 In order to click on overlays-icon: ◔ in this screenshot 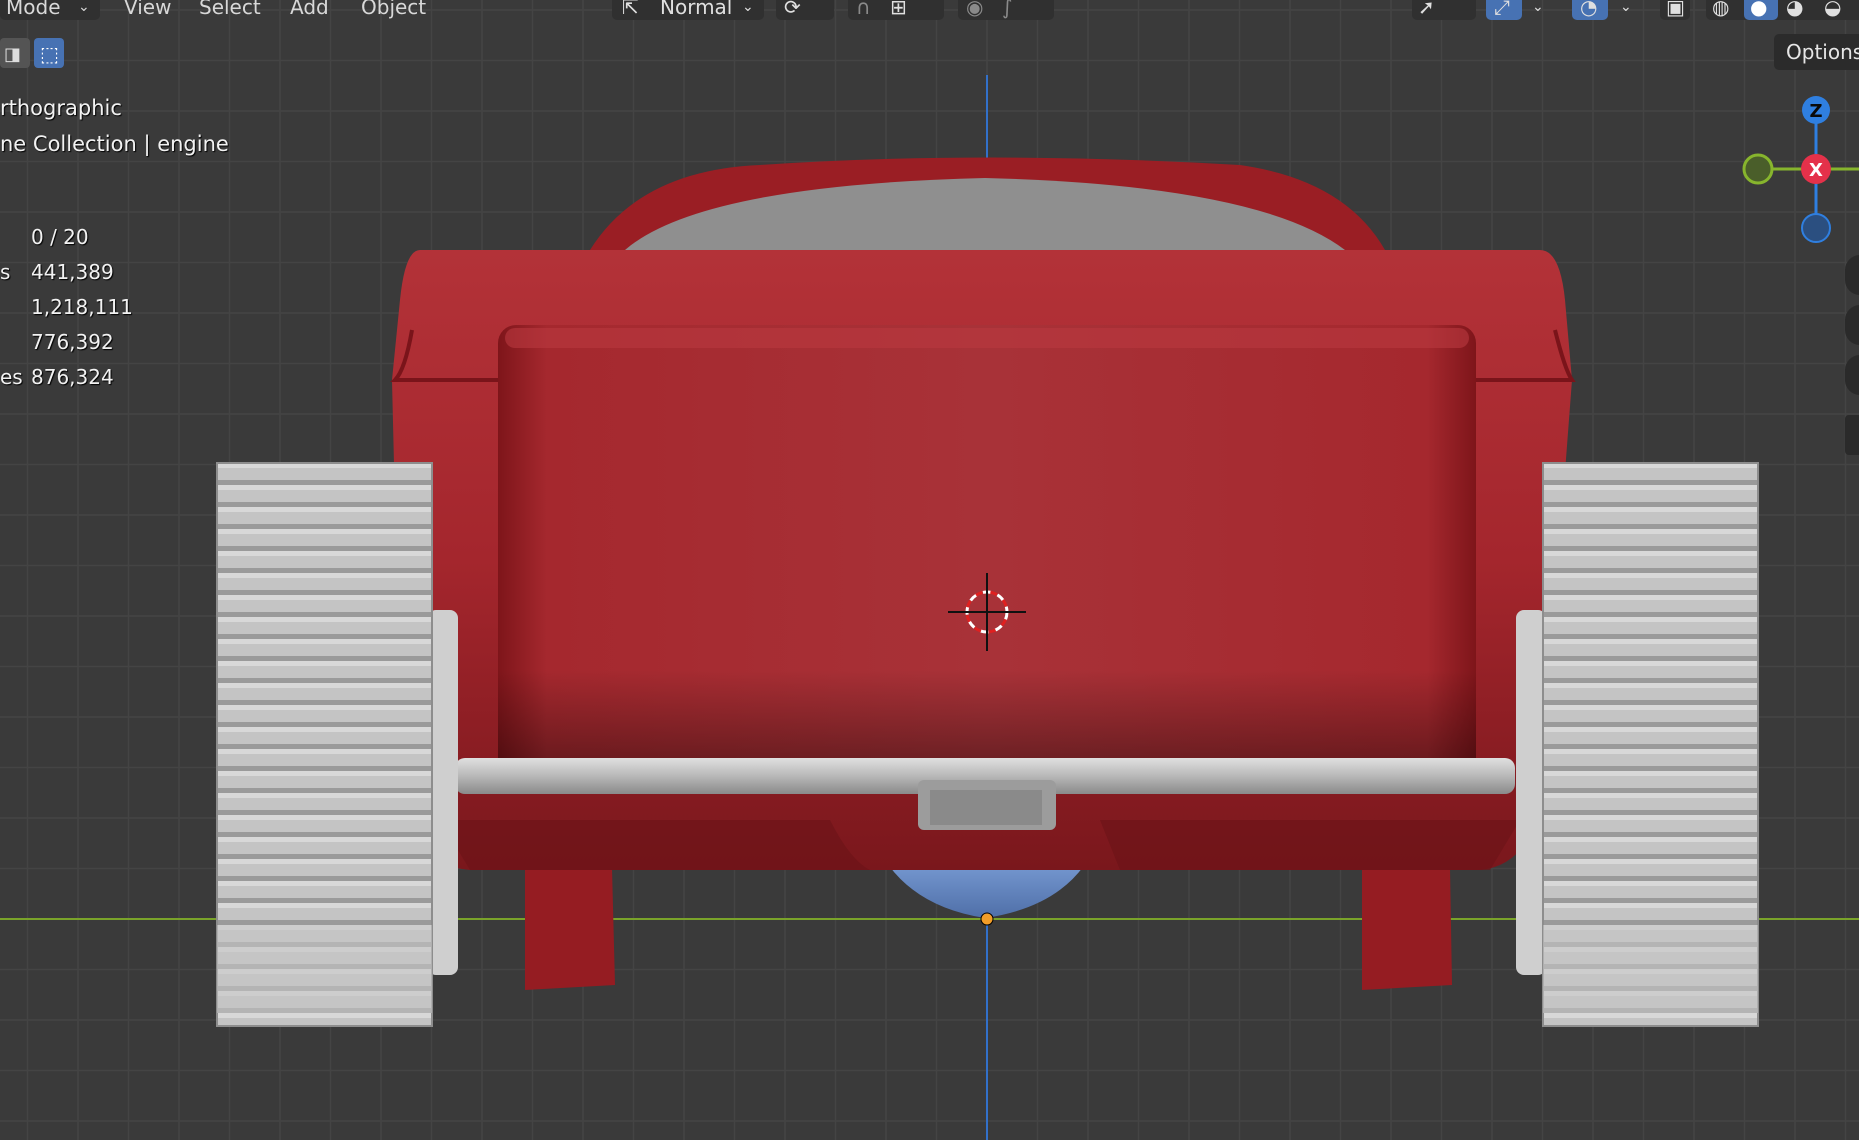, I will do `click(1589, 9)`.